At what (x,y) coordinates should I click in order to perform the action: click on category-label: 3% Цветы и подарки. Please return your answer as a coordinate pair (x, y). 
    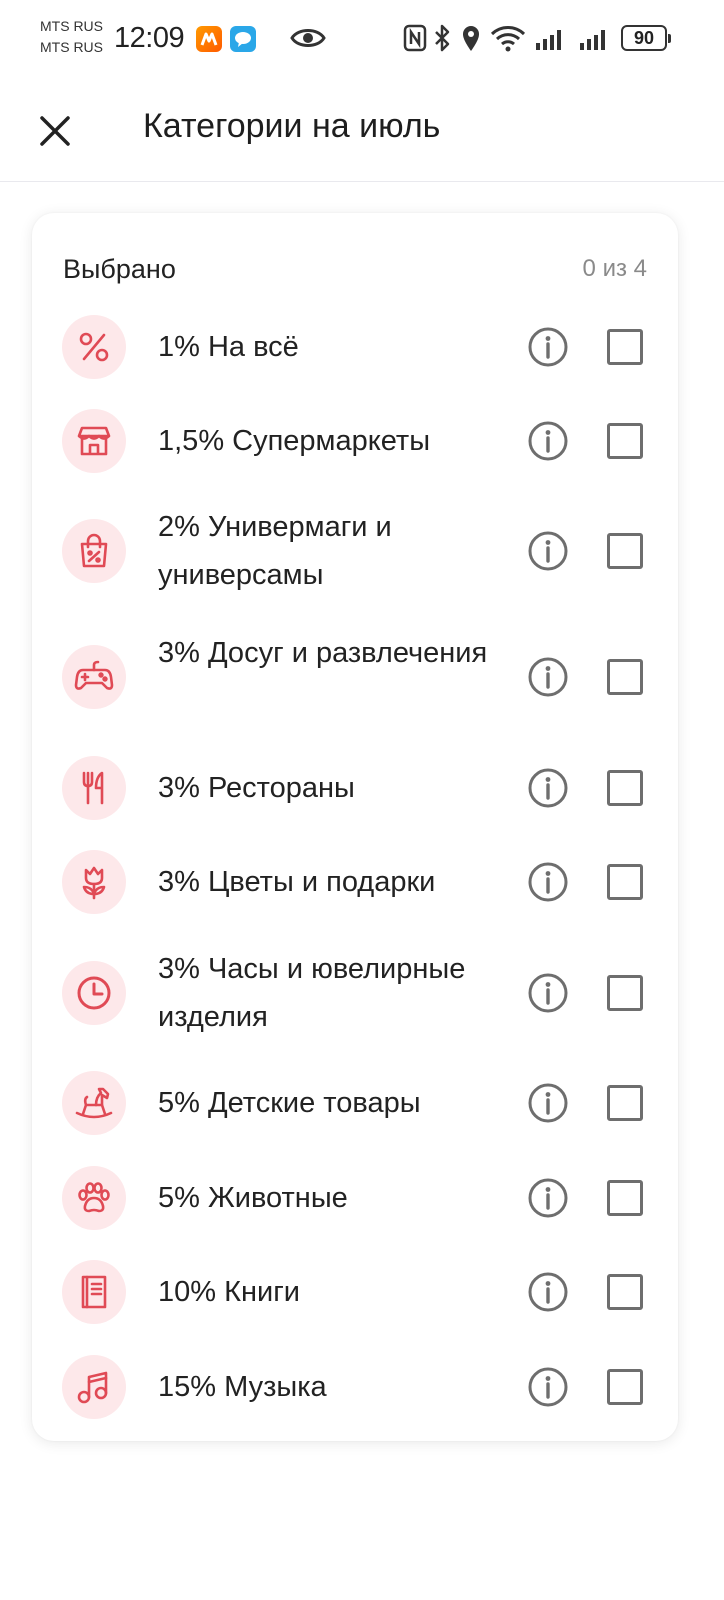
    Looking at the image, I should click on (297, 882).